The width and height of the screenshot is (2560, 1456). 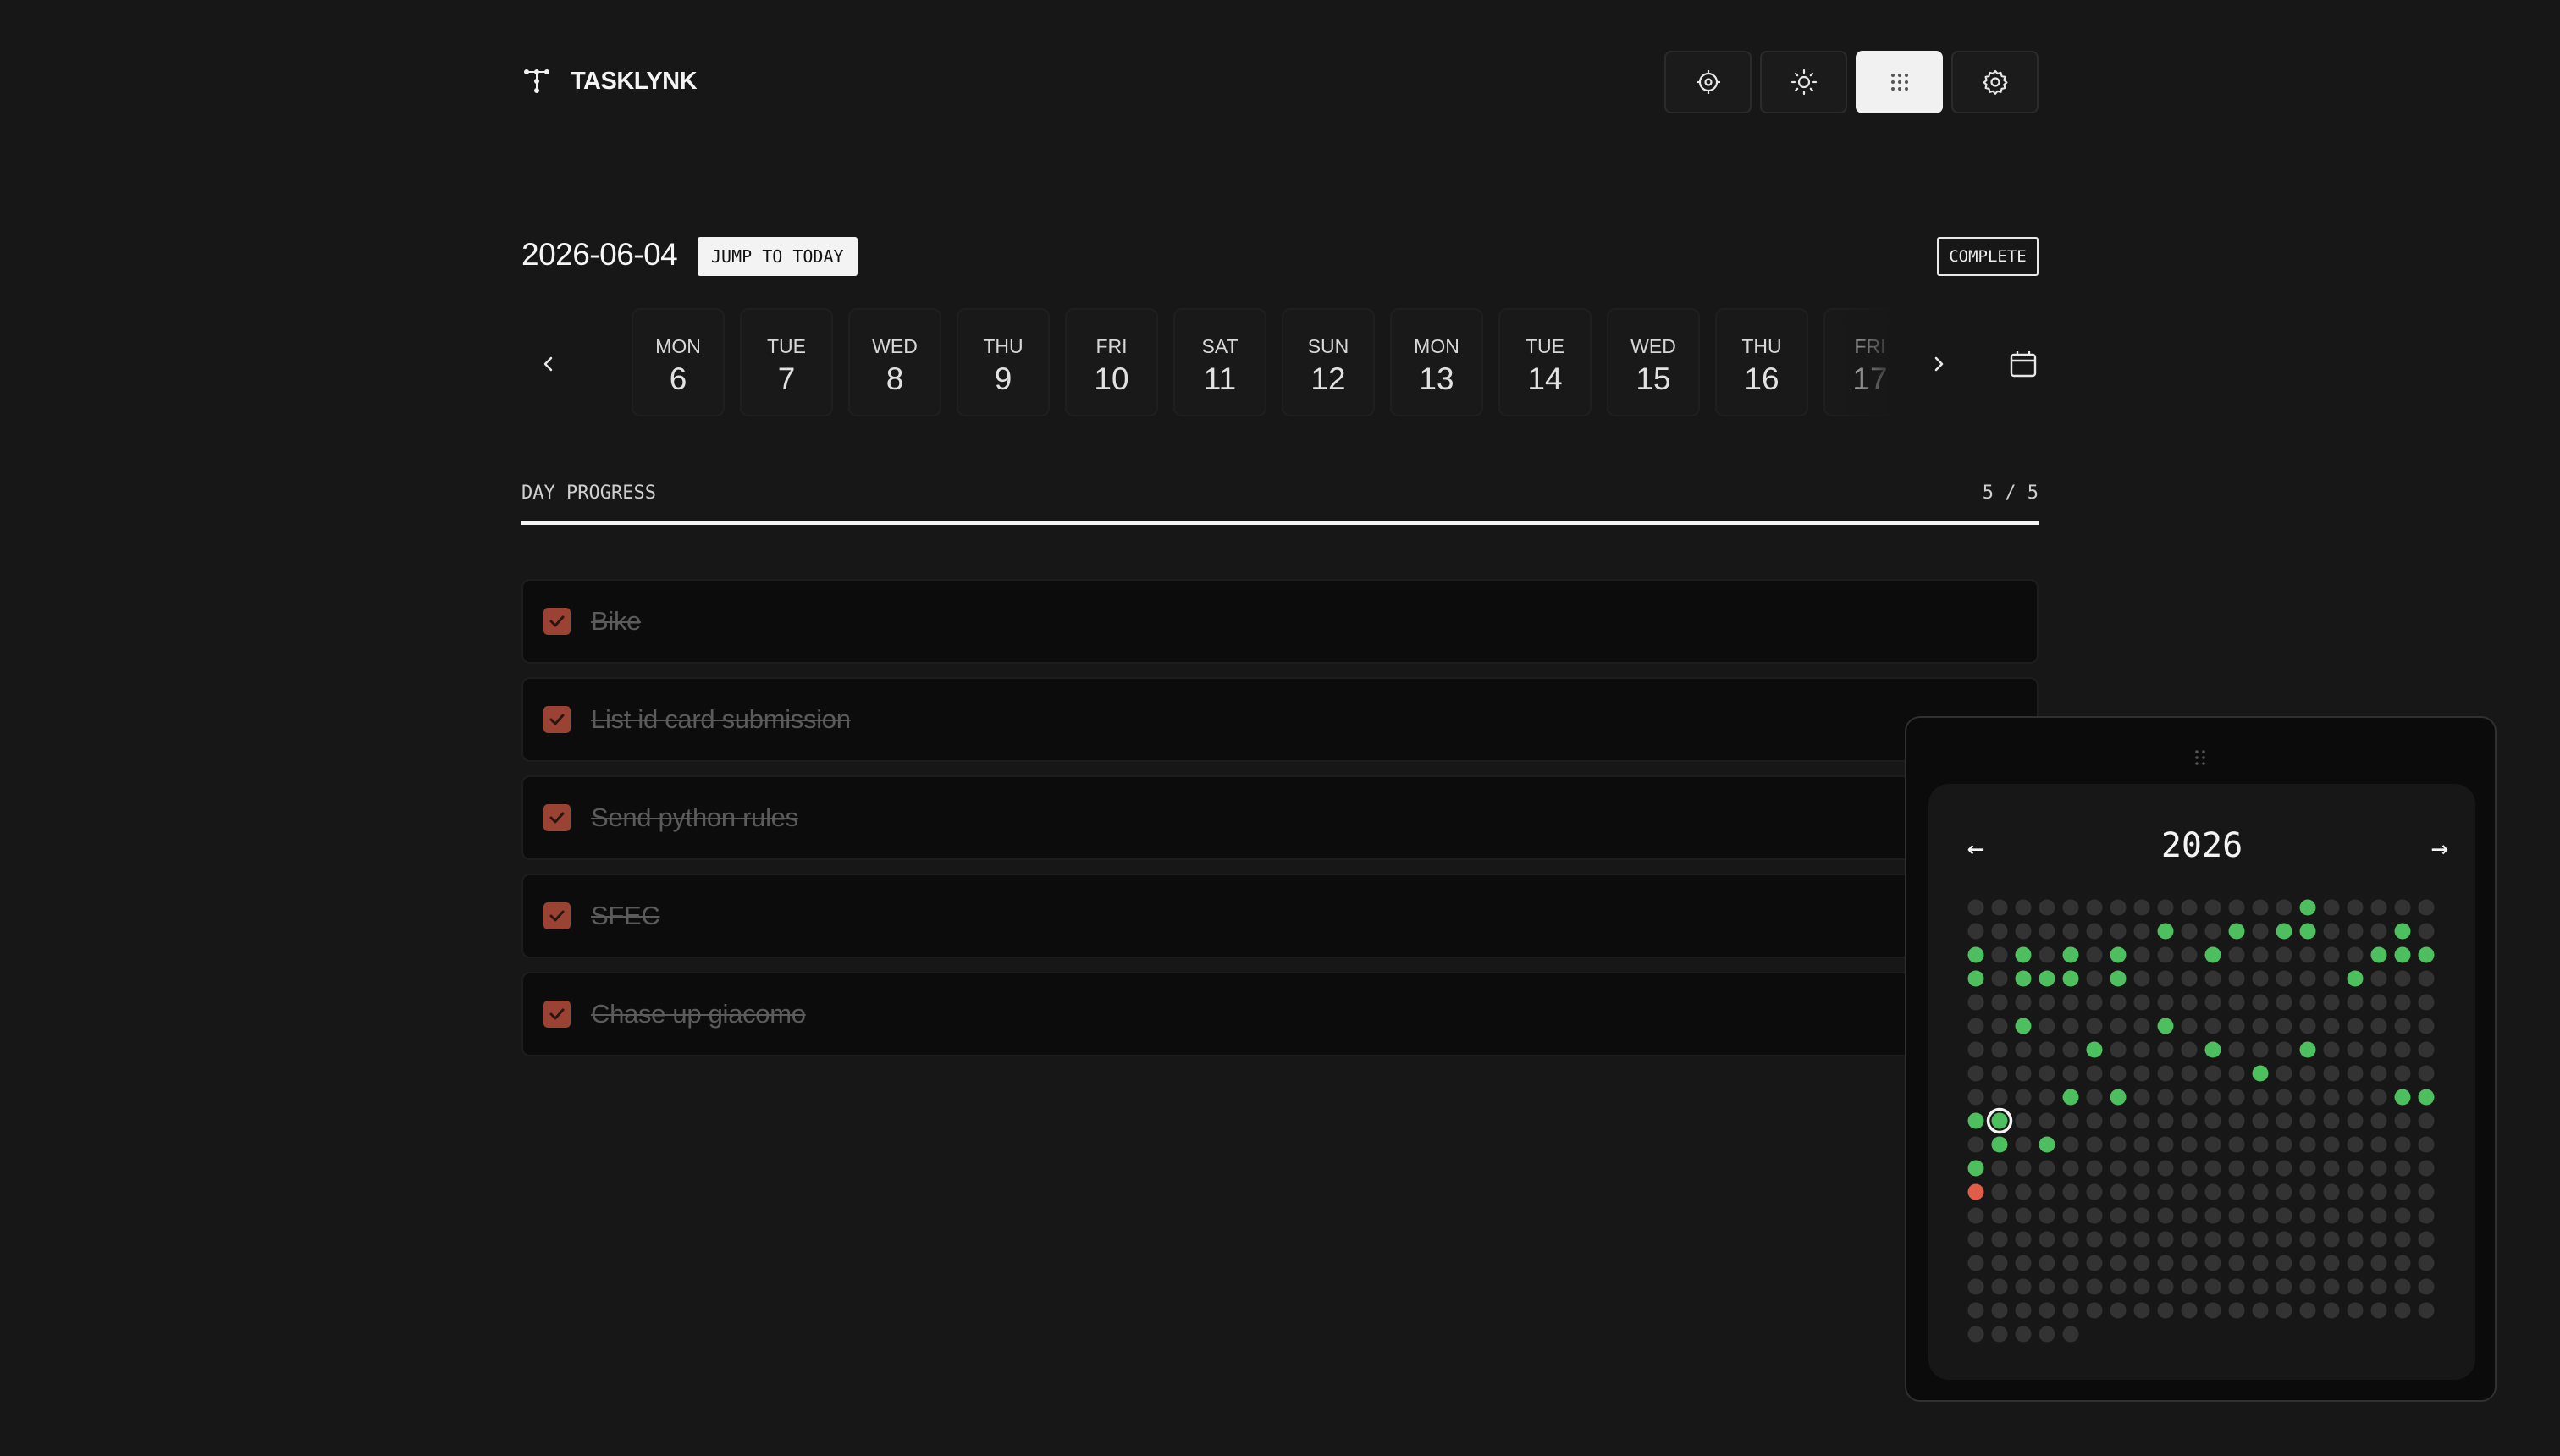 I want to click on day-cell: FRI 10, so click(x=1111, y=362).